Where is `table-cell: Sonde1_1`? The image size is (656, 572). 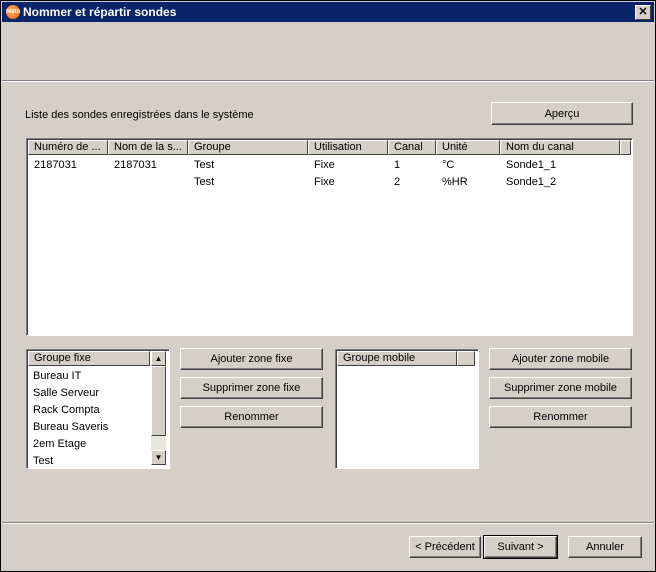
table-cell: Sonde1_1 is located at coordinates (531, 165).